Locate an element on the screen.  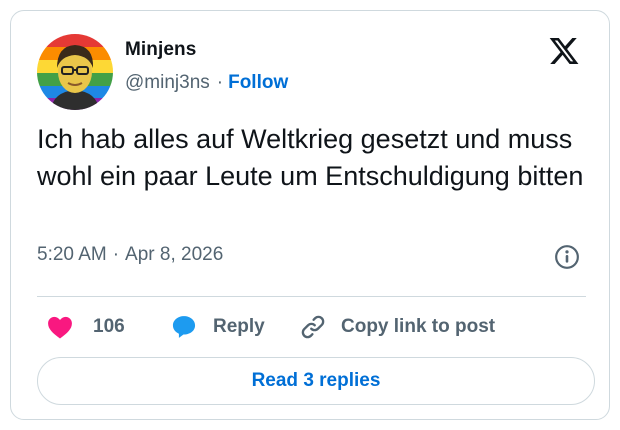
author-avatar is located at coordinates (75, 72).